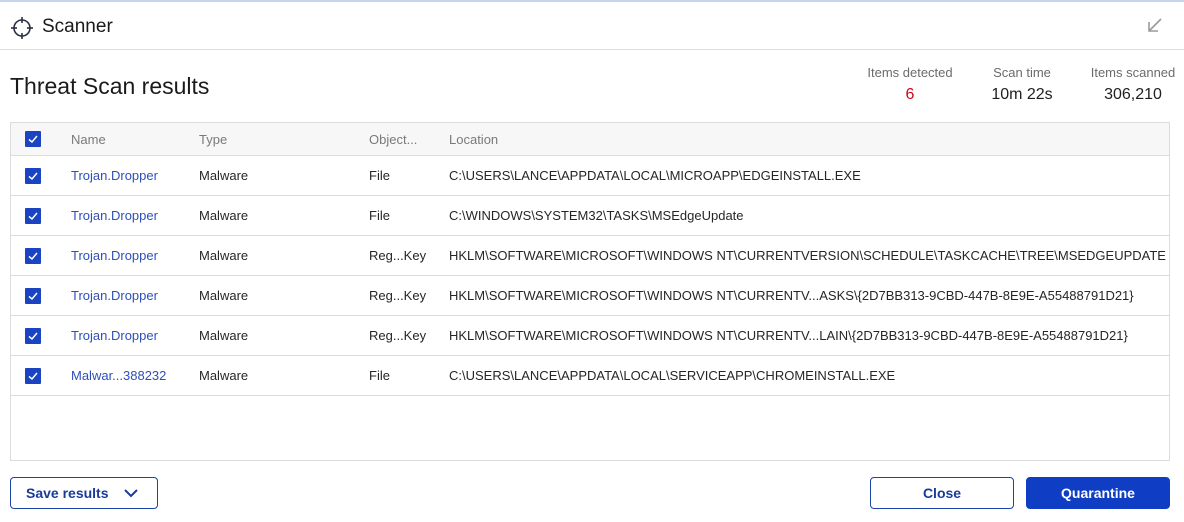  Describe the element at coordinates (1022, 84) in the screenshot. I see `scan-time-stat: Scan time 10m 22s` at that location.